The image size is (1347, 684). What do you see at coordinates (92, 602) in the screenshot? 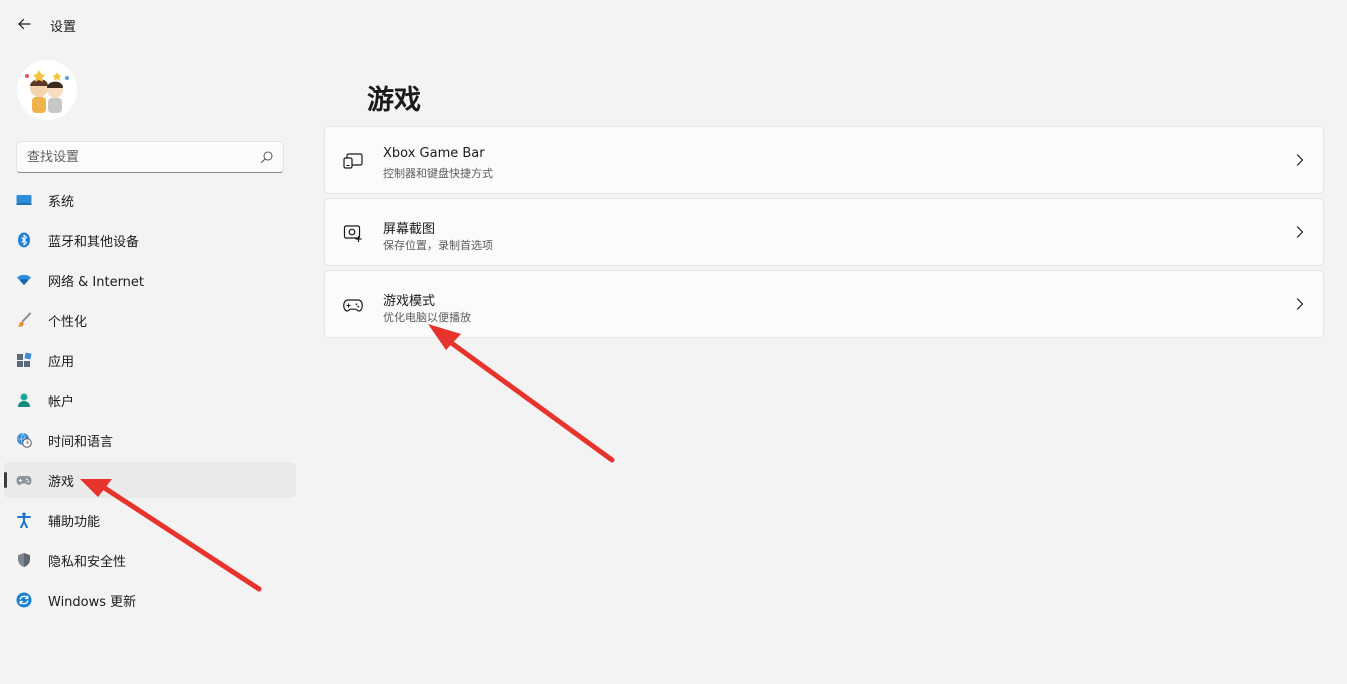
I see `sidebar-item-label: Windows 更新` at bounding box center [92, 602].